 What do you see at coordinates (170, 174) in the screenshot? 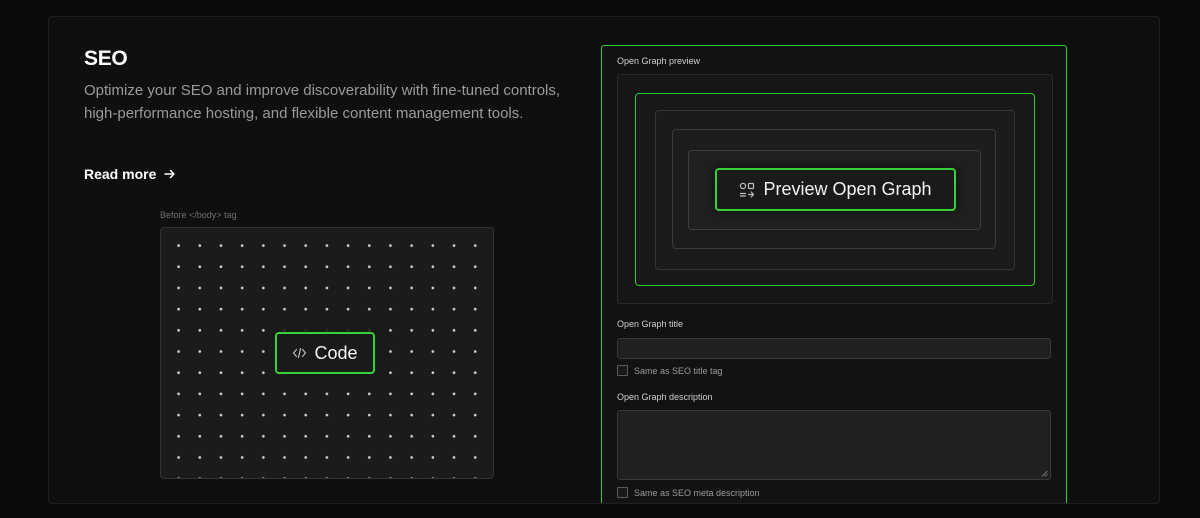
I see `arrow-right-icon` at bounding box center [170, 174].